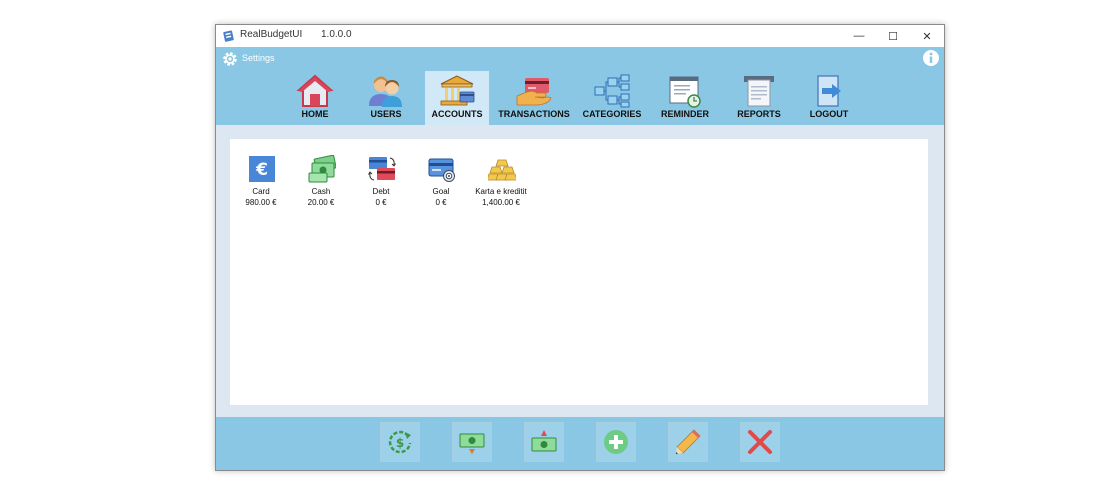 The height and width of the screenshot is (500, 1100). I want to click on add-account-button, so click(616, 442).